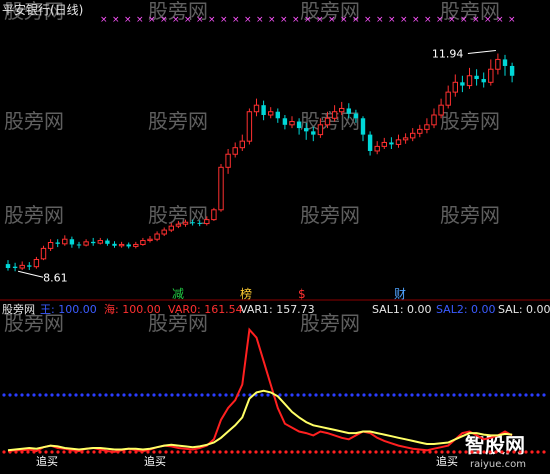 The image size is (550, 474). I want to click on indicator-value-label: 海: 100.00, so click(132, 309).